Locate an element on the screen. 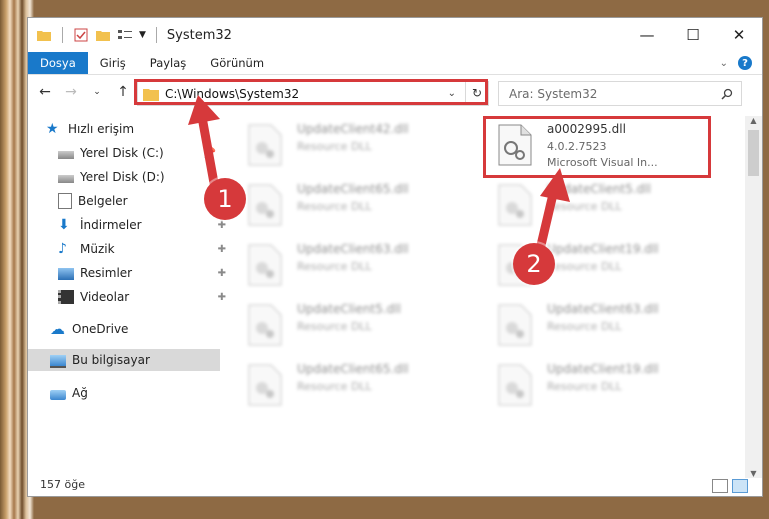  scroll-down-arrow-icon: ▼ is located at coordinates (753, 473).